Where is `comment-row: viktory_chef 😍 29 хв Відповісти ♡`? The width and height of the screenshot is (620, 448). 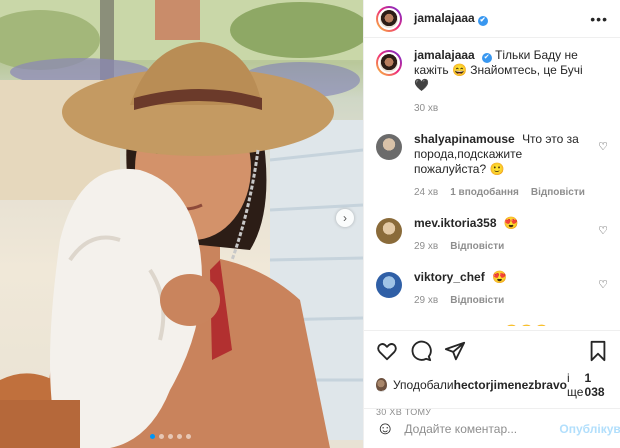
comment-row: viktory_chef 😍 29 хв Відповісти ♡ is located at coordinates (492, 289).